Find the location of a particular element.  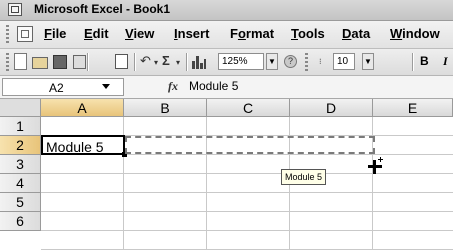

column-header-c: C is located at coordinates (248, 108).